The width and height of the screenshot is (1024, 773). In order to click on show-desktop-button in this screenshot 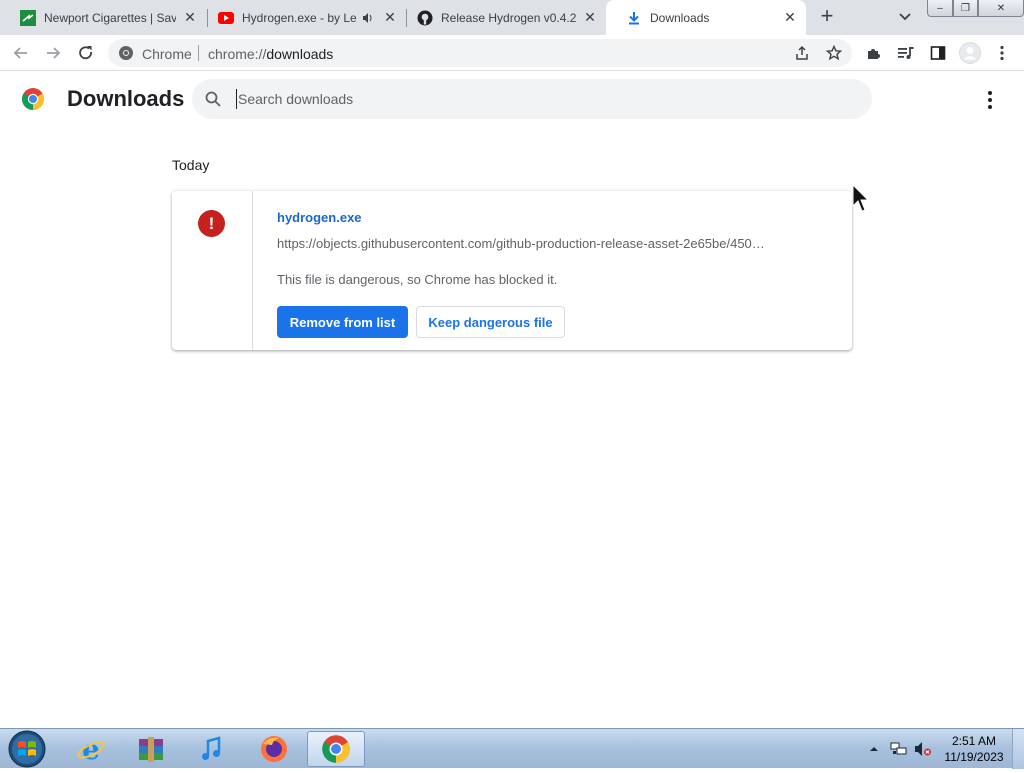, I will do `click(1018, 749)`.